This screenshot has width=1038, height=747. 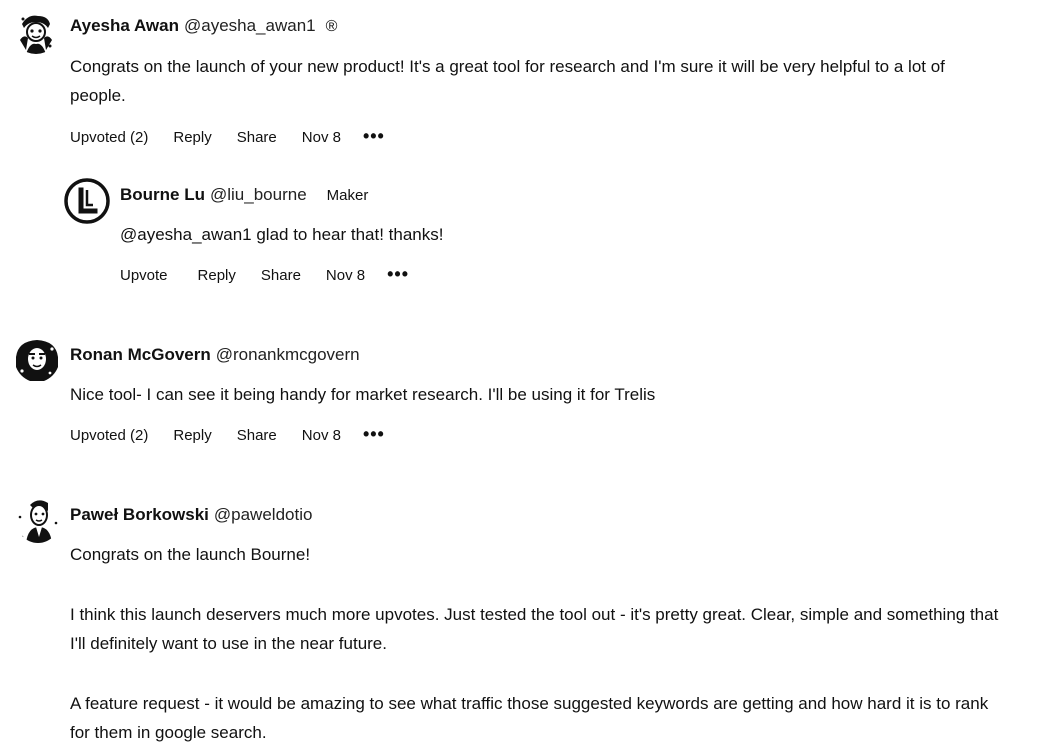 I want to click on comment-header: Paweł Borkowski @paweldotio, so click(x=191, y=515).